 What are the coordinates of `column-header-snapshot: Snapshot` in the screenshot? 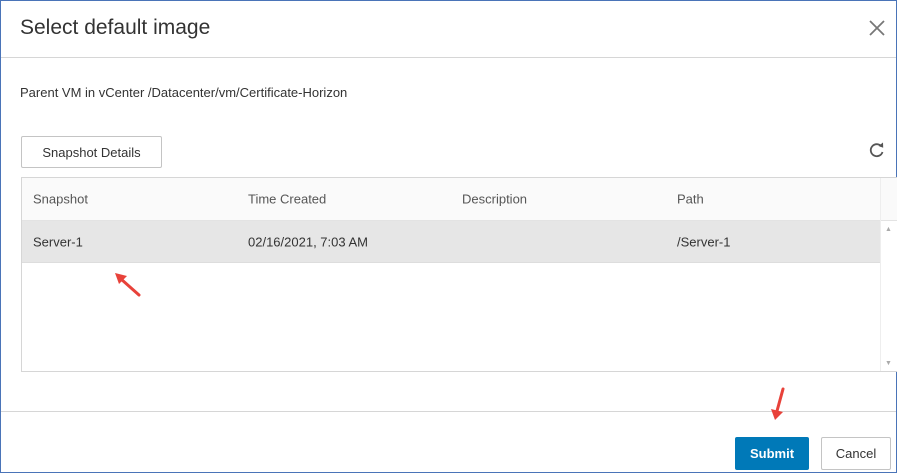 It's located at (60, 199).